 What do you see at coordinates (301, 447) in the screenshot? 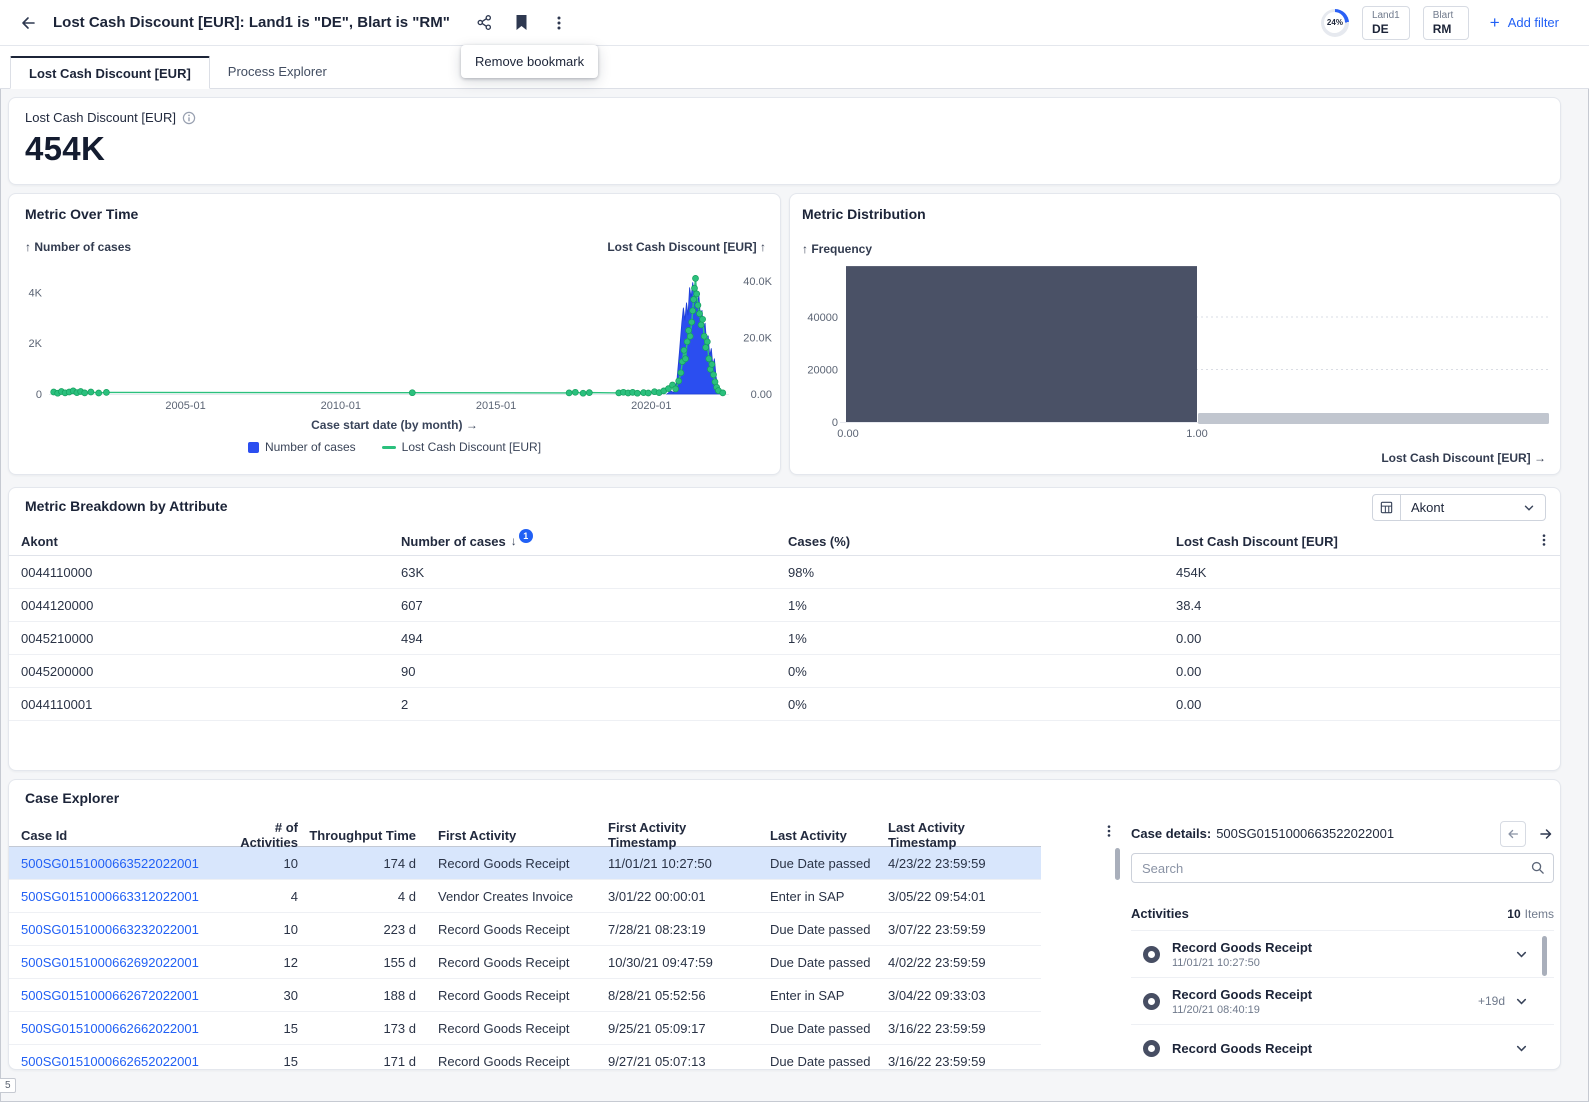
I see `legend-item: Number of cases` at bounding box center [301, 447].